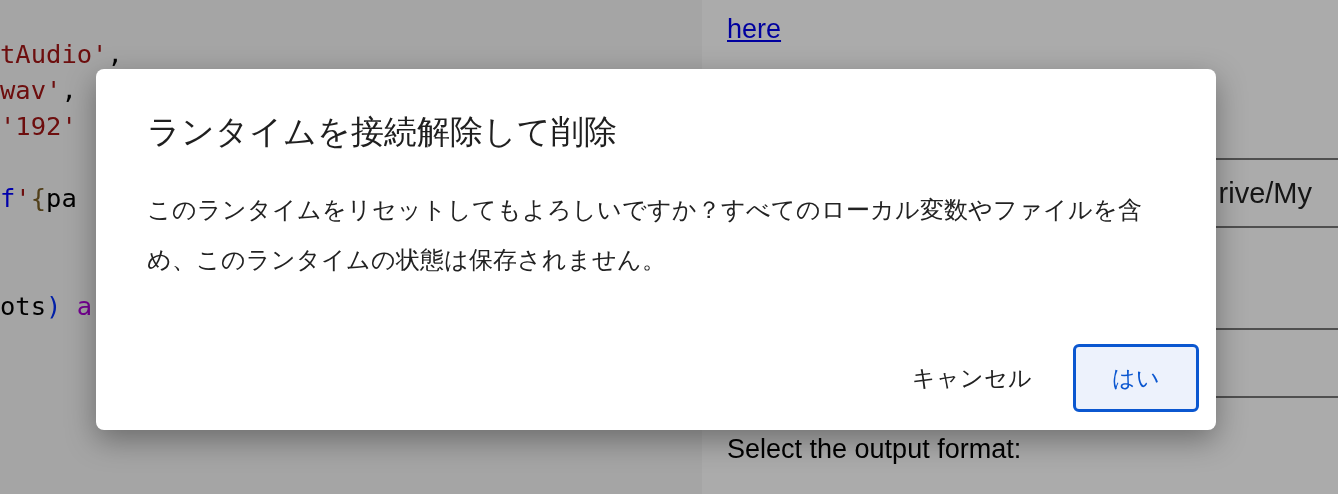  I want to click on cancel-button: キャンセル, so click(972, 378).